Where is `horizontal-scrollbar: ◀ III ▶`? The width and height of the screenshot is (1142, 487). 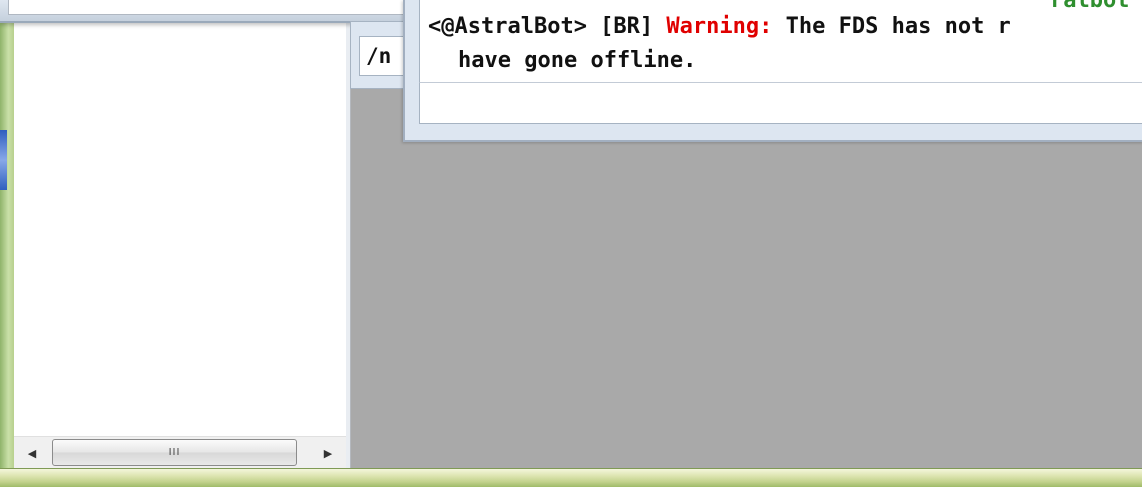 horizontal-scrollbar: ◀ III ▶ is located at coordinates (180, 452).